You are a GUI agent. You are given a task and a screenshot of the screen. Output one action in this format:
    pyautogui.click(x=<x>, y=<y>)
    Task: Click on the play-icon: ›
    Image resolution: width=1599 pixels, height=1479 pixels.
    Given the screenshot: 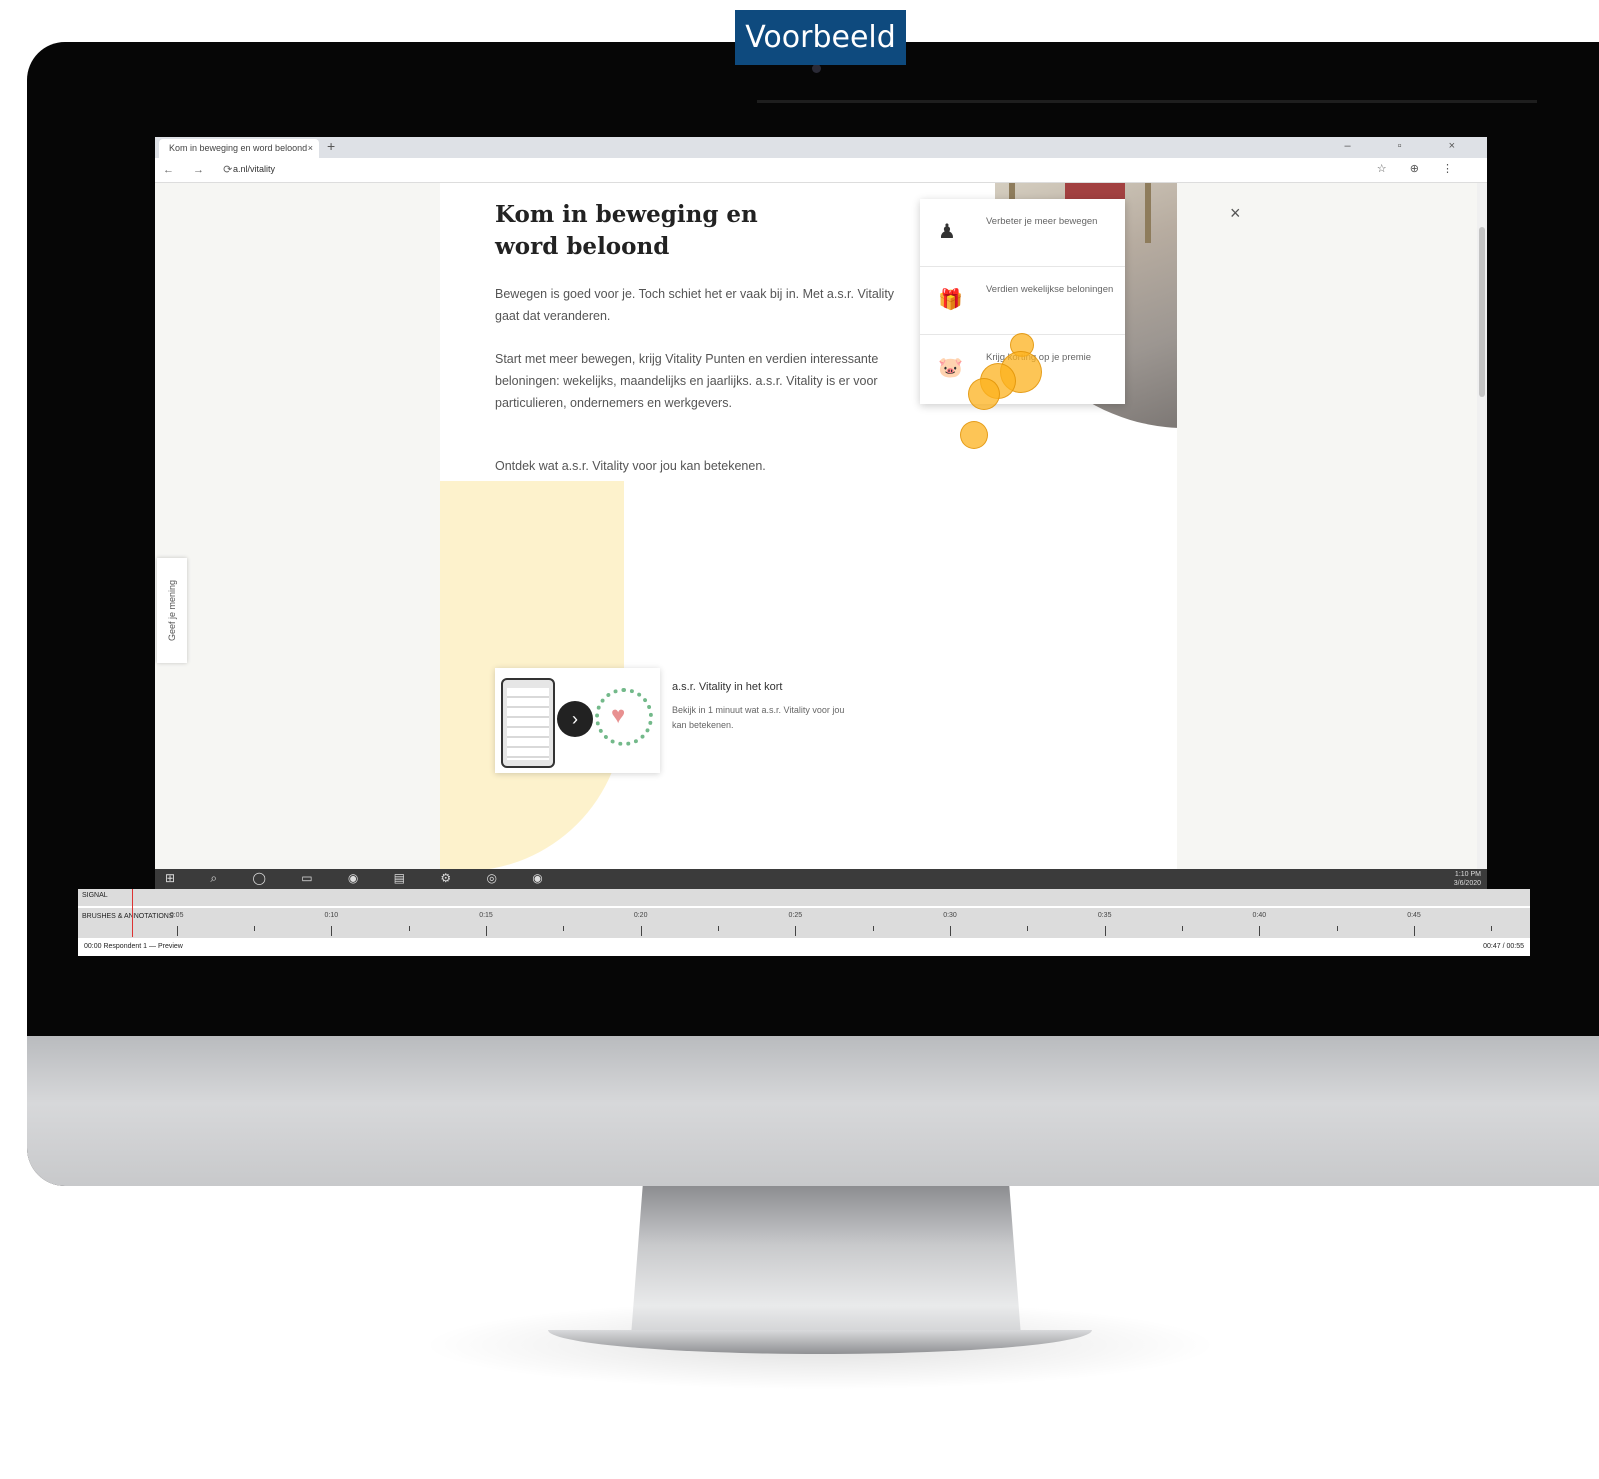 What is the action you would take?
    pyautogui.click(x=575, y=719)
    